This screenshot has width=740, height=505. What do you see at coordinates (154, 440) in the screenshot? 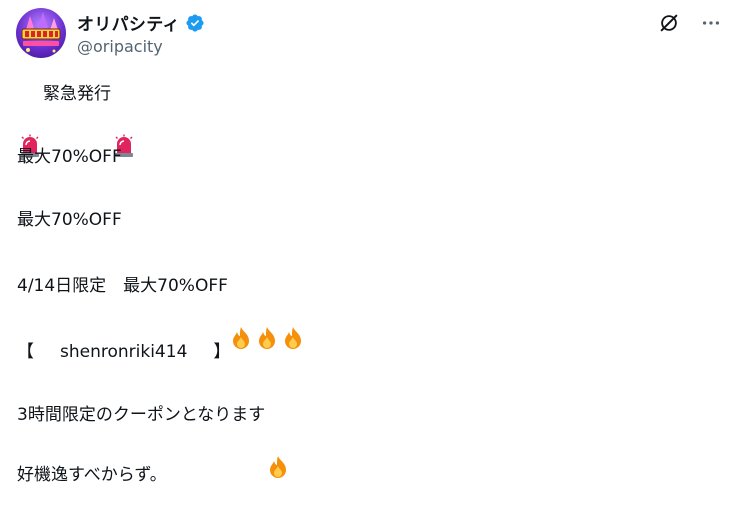
I see `post-line: 3時間限定のクーポンとなります` at bounding box center [154, 440].